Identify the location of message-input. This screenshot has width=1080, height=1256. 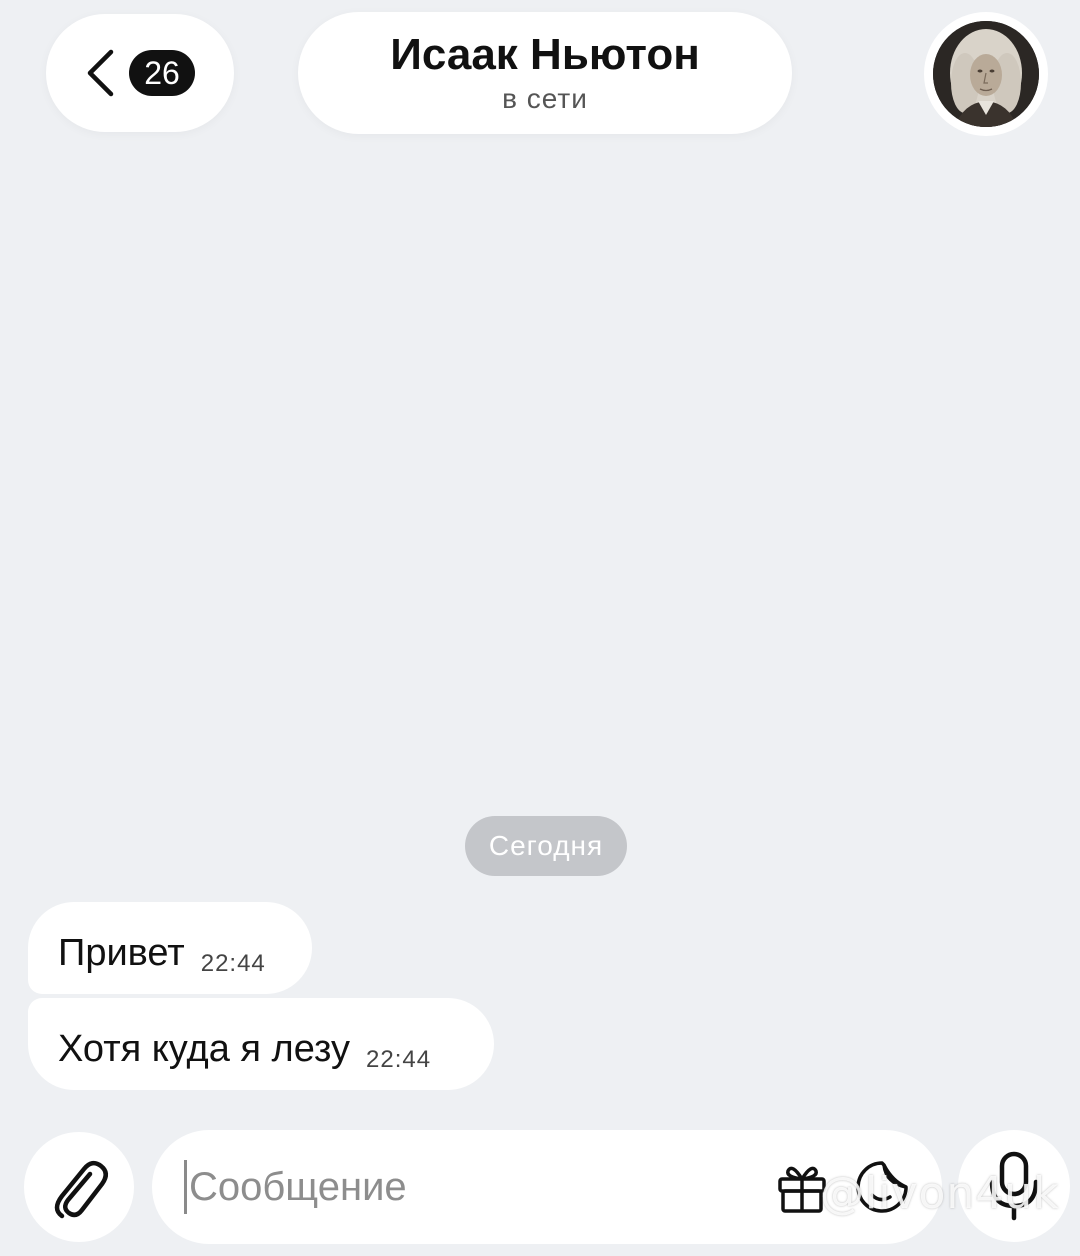
(470, 1187).